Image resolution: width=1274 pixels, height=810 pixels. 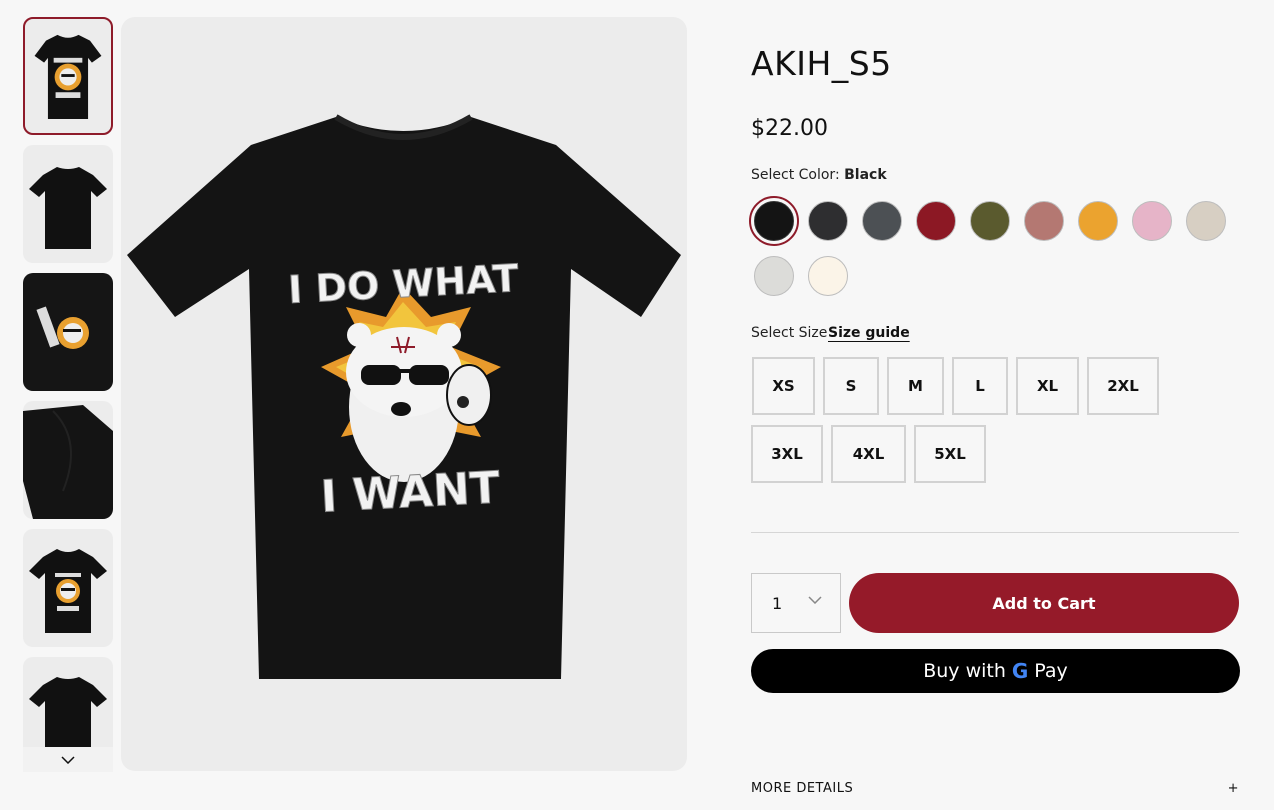 What do you see at coordinates (950, 454) in the screenshot?
I see `size-option: 5XL` at bounding box center [950, 454].